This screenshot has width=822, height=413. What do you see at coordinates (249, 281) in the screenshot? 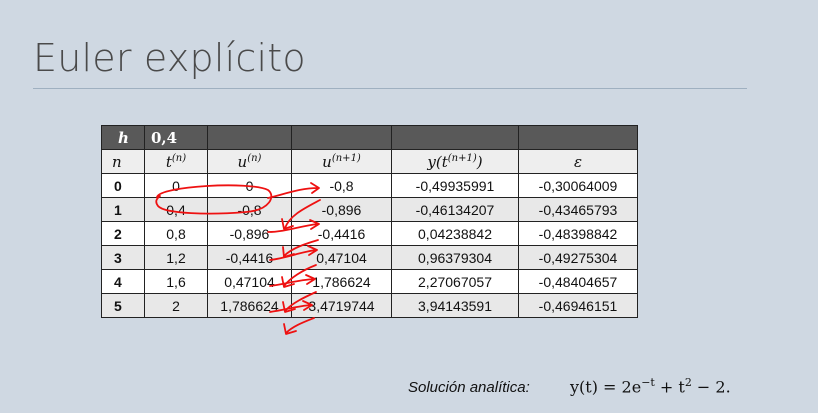
I see `cell-u: 0,47104` at bounding box center [249, 281].